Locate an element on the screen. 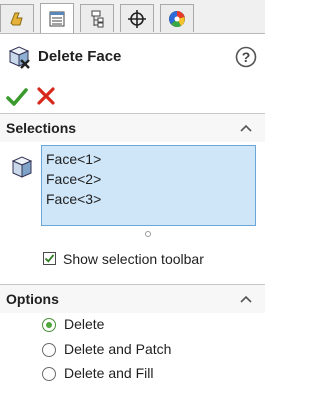  selections-title: Selections is located at coordinates (41, 128).